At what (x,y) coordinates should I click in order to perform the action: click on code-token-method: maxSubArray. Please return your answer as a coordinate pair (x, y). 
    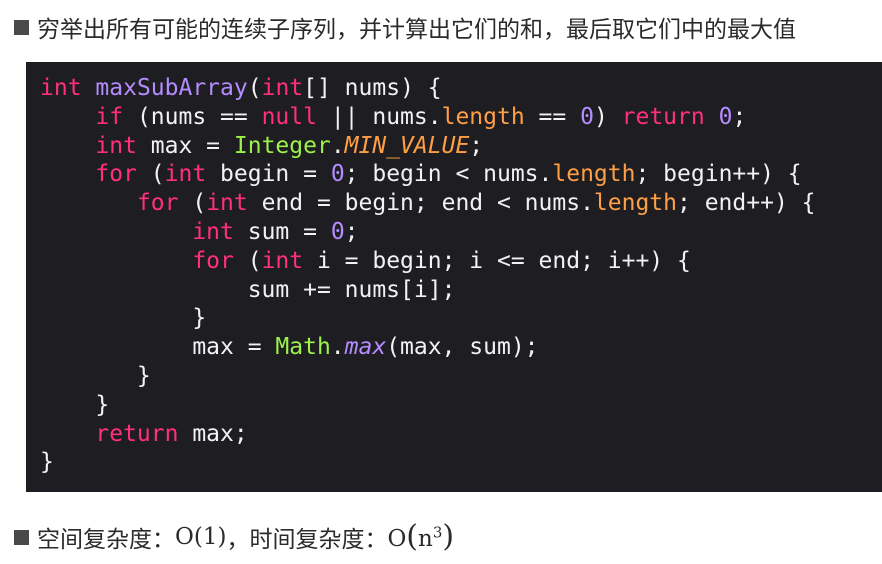
    Looking at the image, I should click on (171, 88).